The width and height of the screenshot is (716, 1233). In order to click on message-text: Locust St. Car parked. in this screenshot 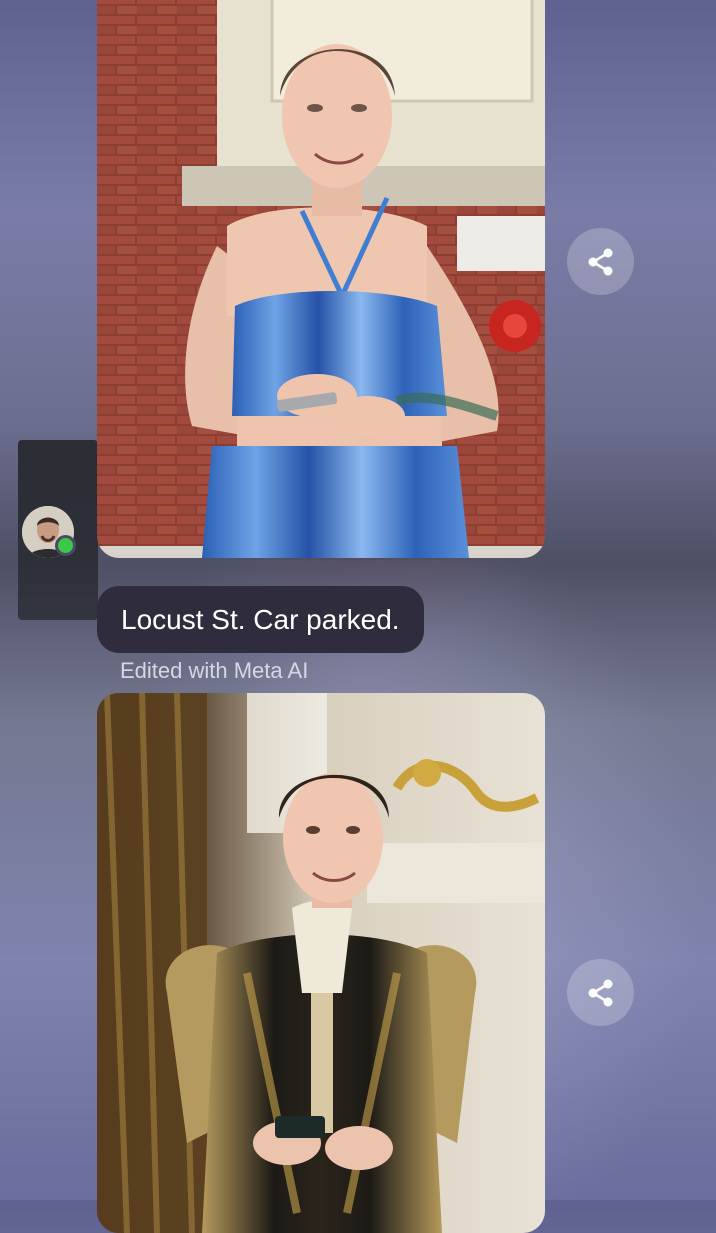, I will do `click(260, 619)`.